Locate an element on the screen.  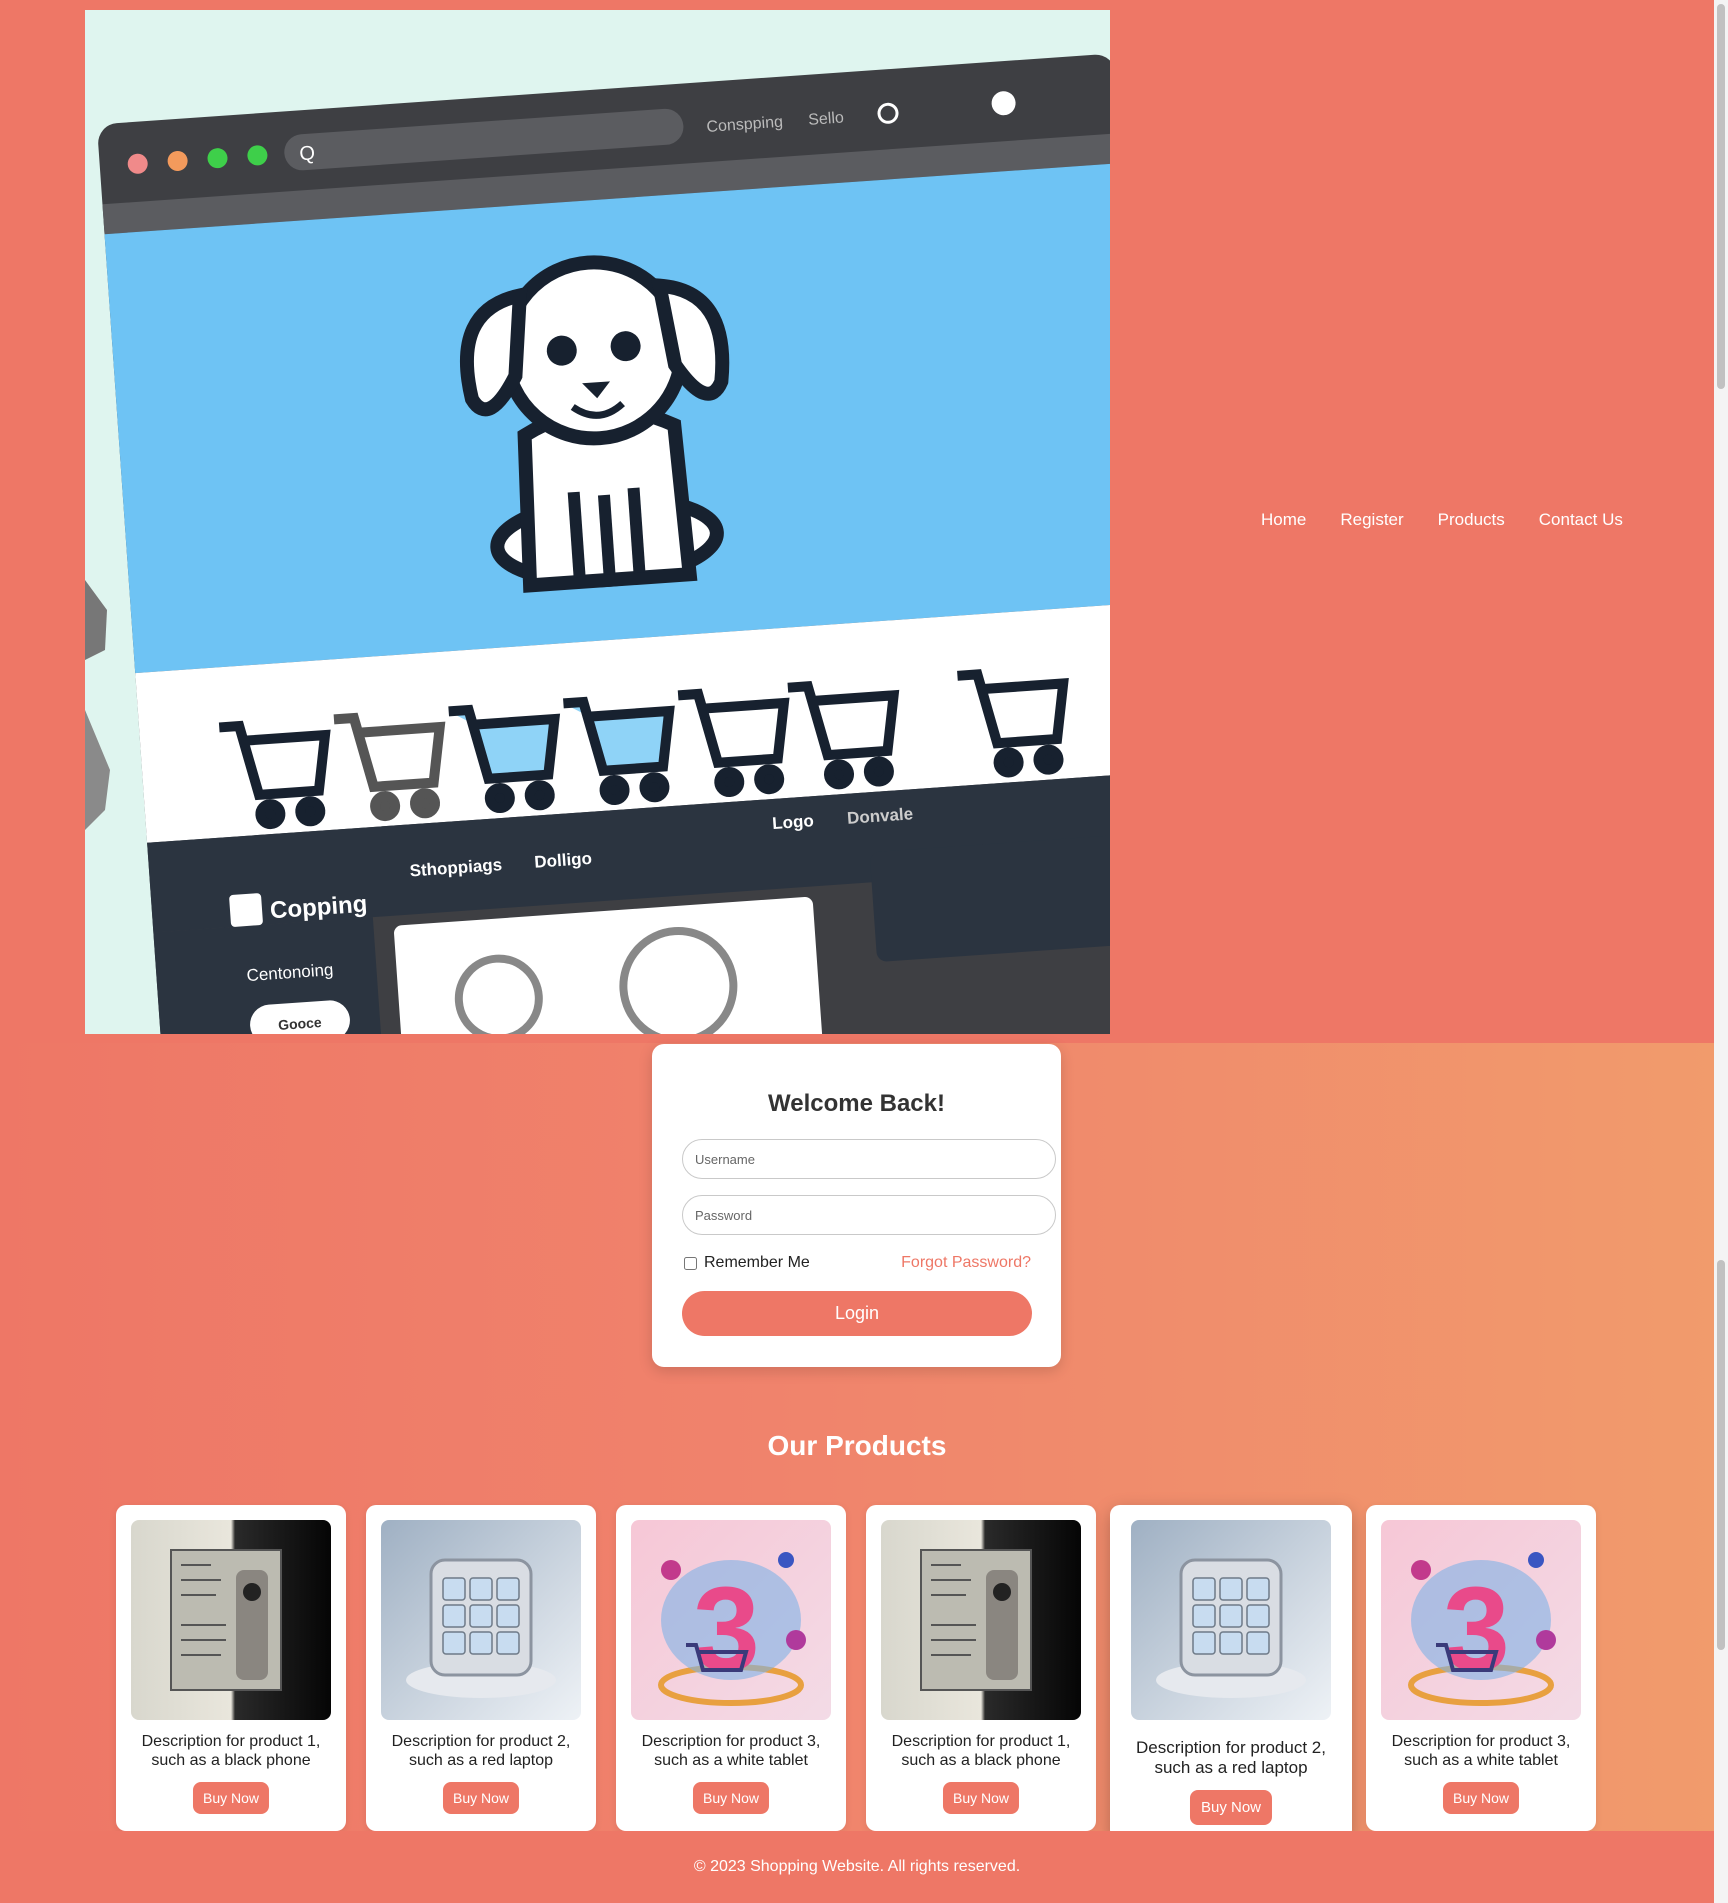
nav-contact-link: Contact Us is located at coordinates (1581, 520).